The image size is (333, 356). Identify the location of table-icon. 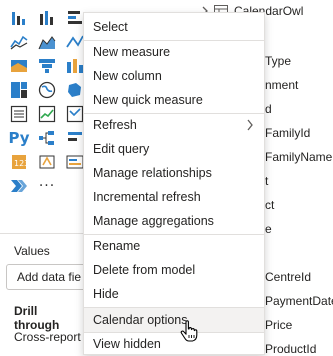
(19, 114).